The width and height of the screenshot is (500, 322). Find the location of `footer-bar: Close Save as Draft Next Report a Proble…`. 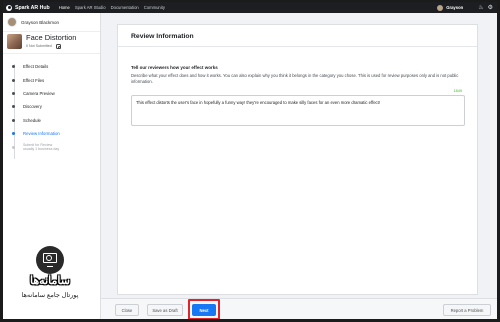

footer-bar: Close Save as Draft Next Report a Proble… is located at coordinates (299, 308).